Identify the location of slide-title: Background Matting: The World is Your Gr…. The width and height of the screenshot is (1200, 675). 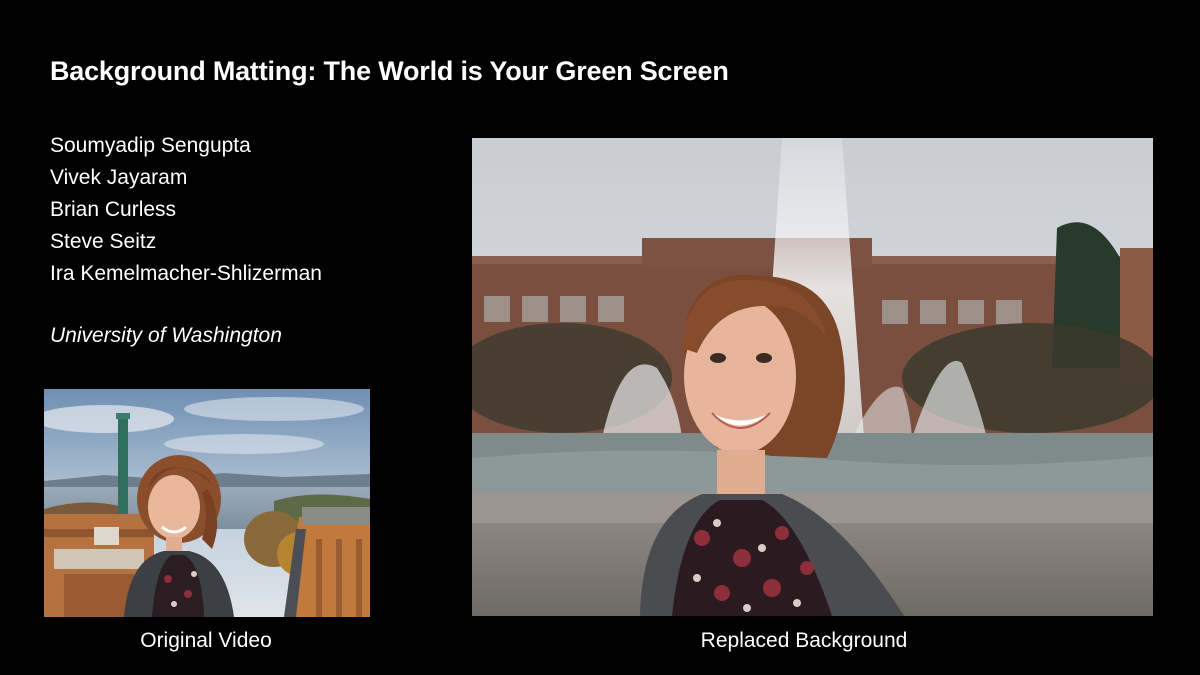
(389, 71).